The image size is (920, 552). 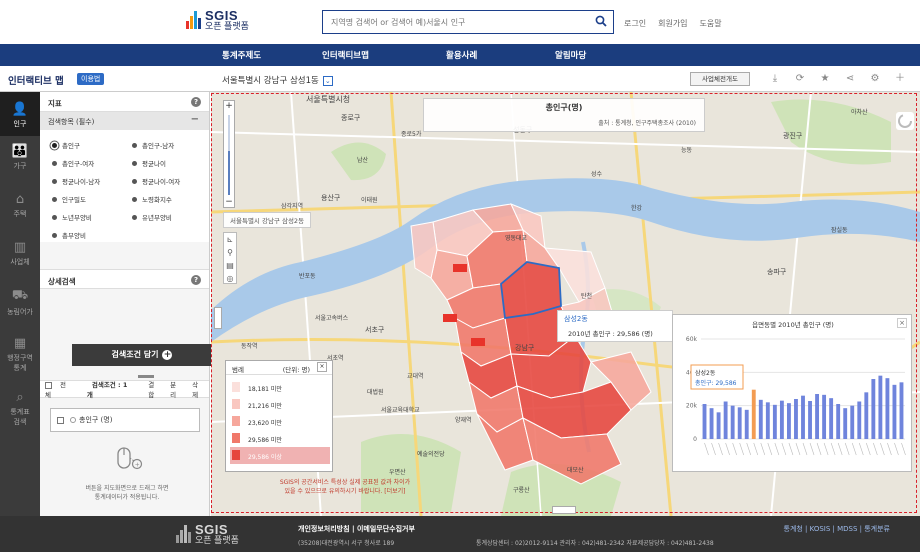 What do you see at coordinates (277, 80) in the screenshot?
I see `location-selector: 서울특별시 강남구 삼성1동 ⌄` at bounding box center [277, 80].